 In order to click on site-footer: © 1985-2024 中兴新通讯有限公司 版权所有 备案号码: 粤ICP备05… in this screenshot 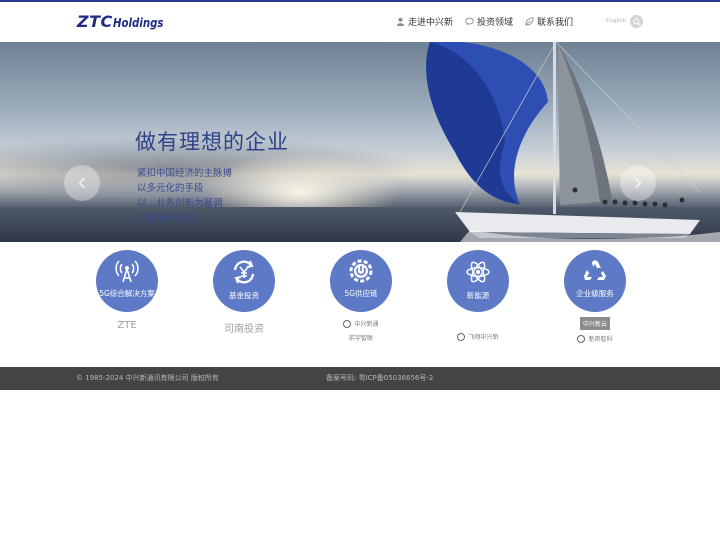, I will do `click(360, 378)`.